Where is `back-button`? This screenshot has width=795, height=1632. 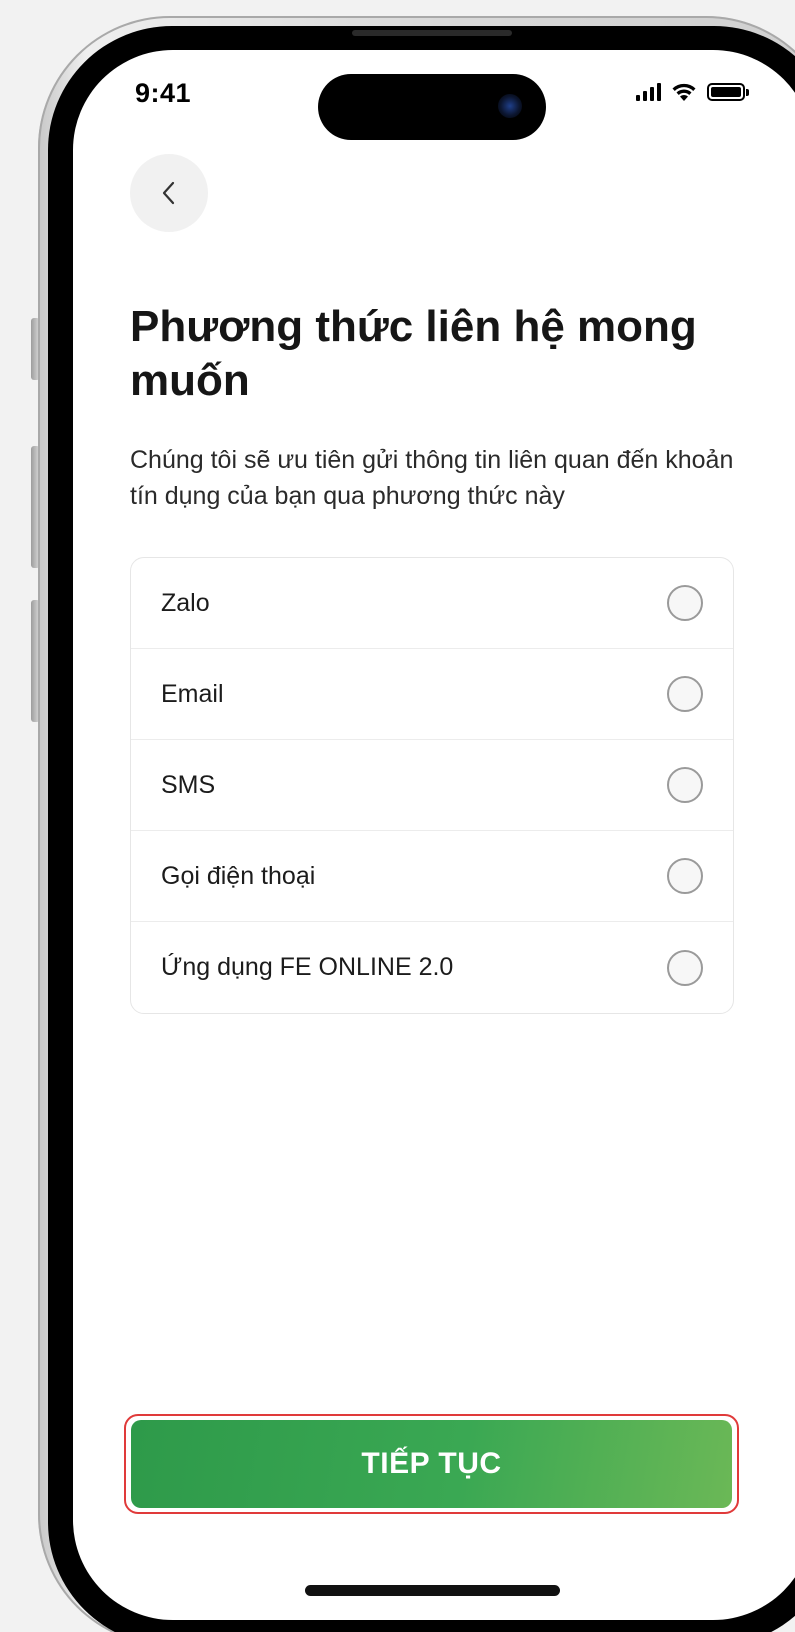
back-button is located at coordinates (169, 193).